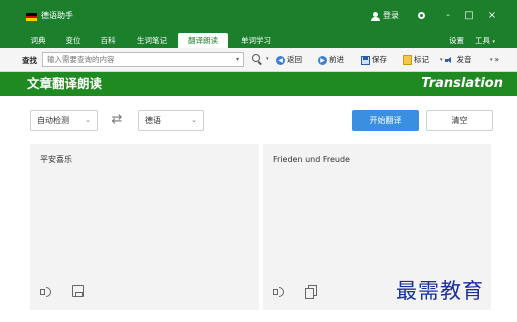 The width and height of the screenshot is (517, 322). I want to click on back-label: 返回, so click(294, 59).